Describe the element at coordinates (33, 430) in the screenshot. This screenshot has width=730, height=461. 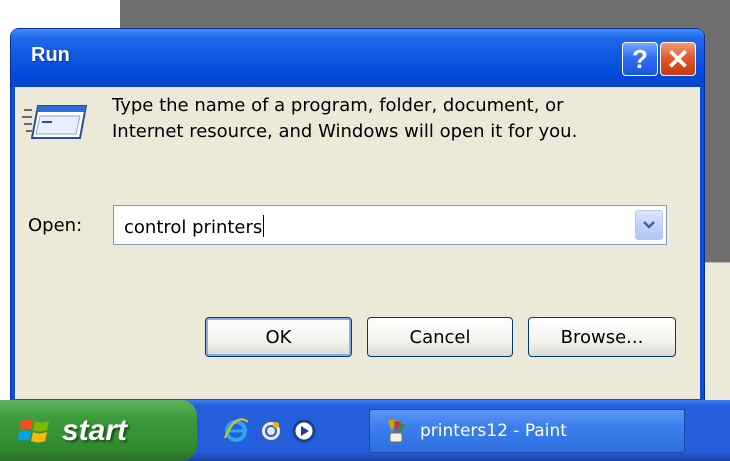
I see `windows-logo-icon` at that location.